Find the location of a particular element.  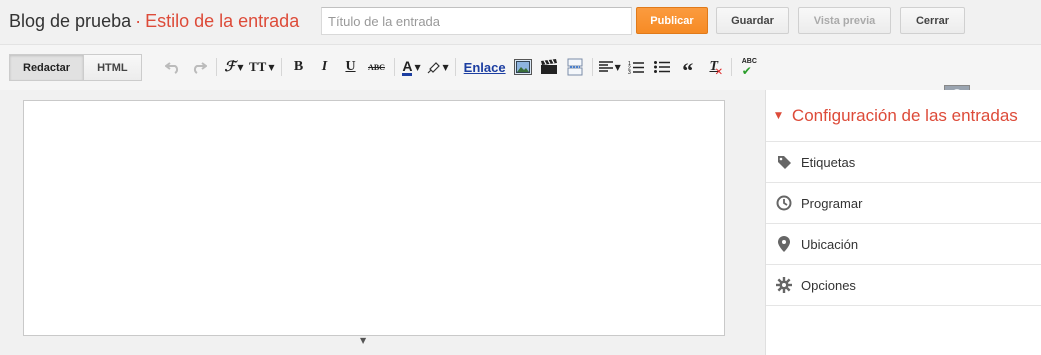

font-family-icon: ℱ ▼ is located at coordinates (234, 67).